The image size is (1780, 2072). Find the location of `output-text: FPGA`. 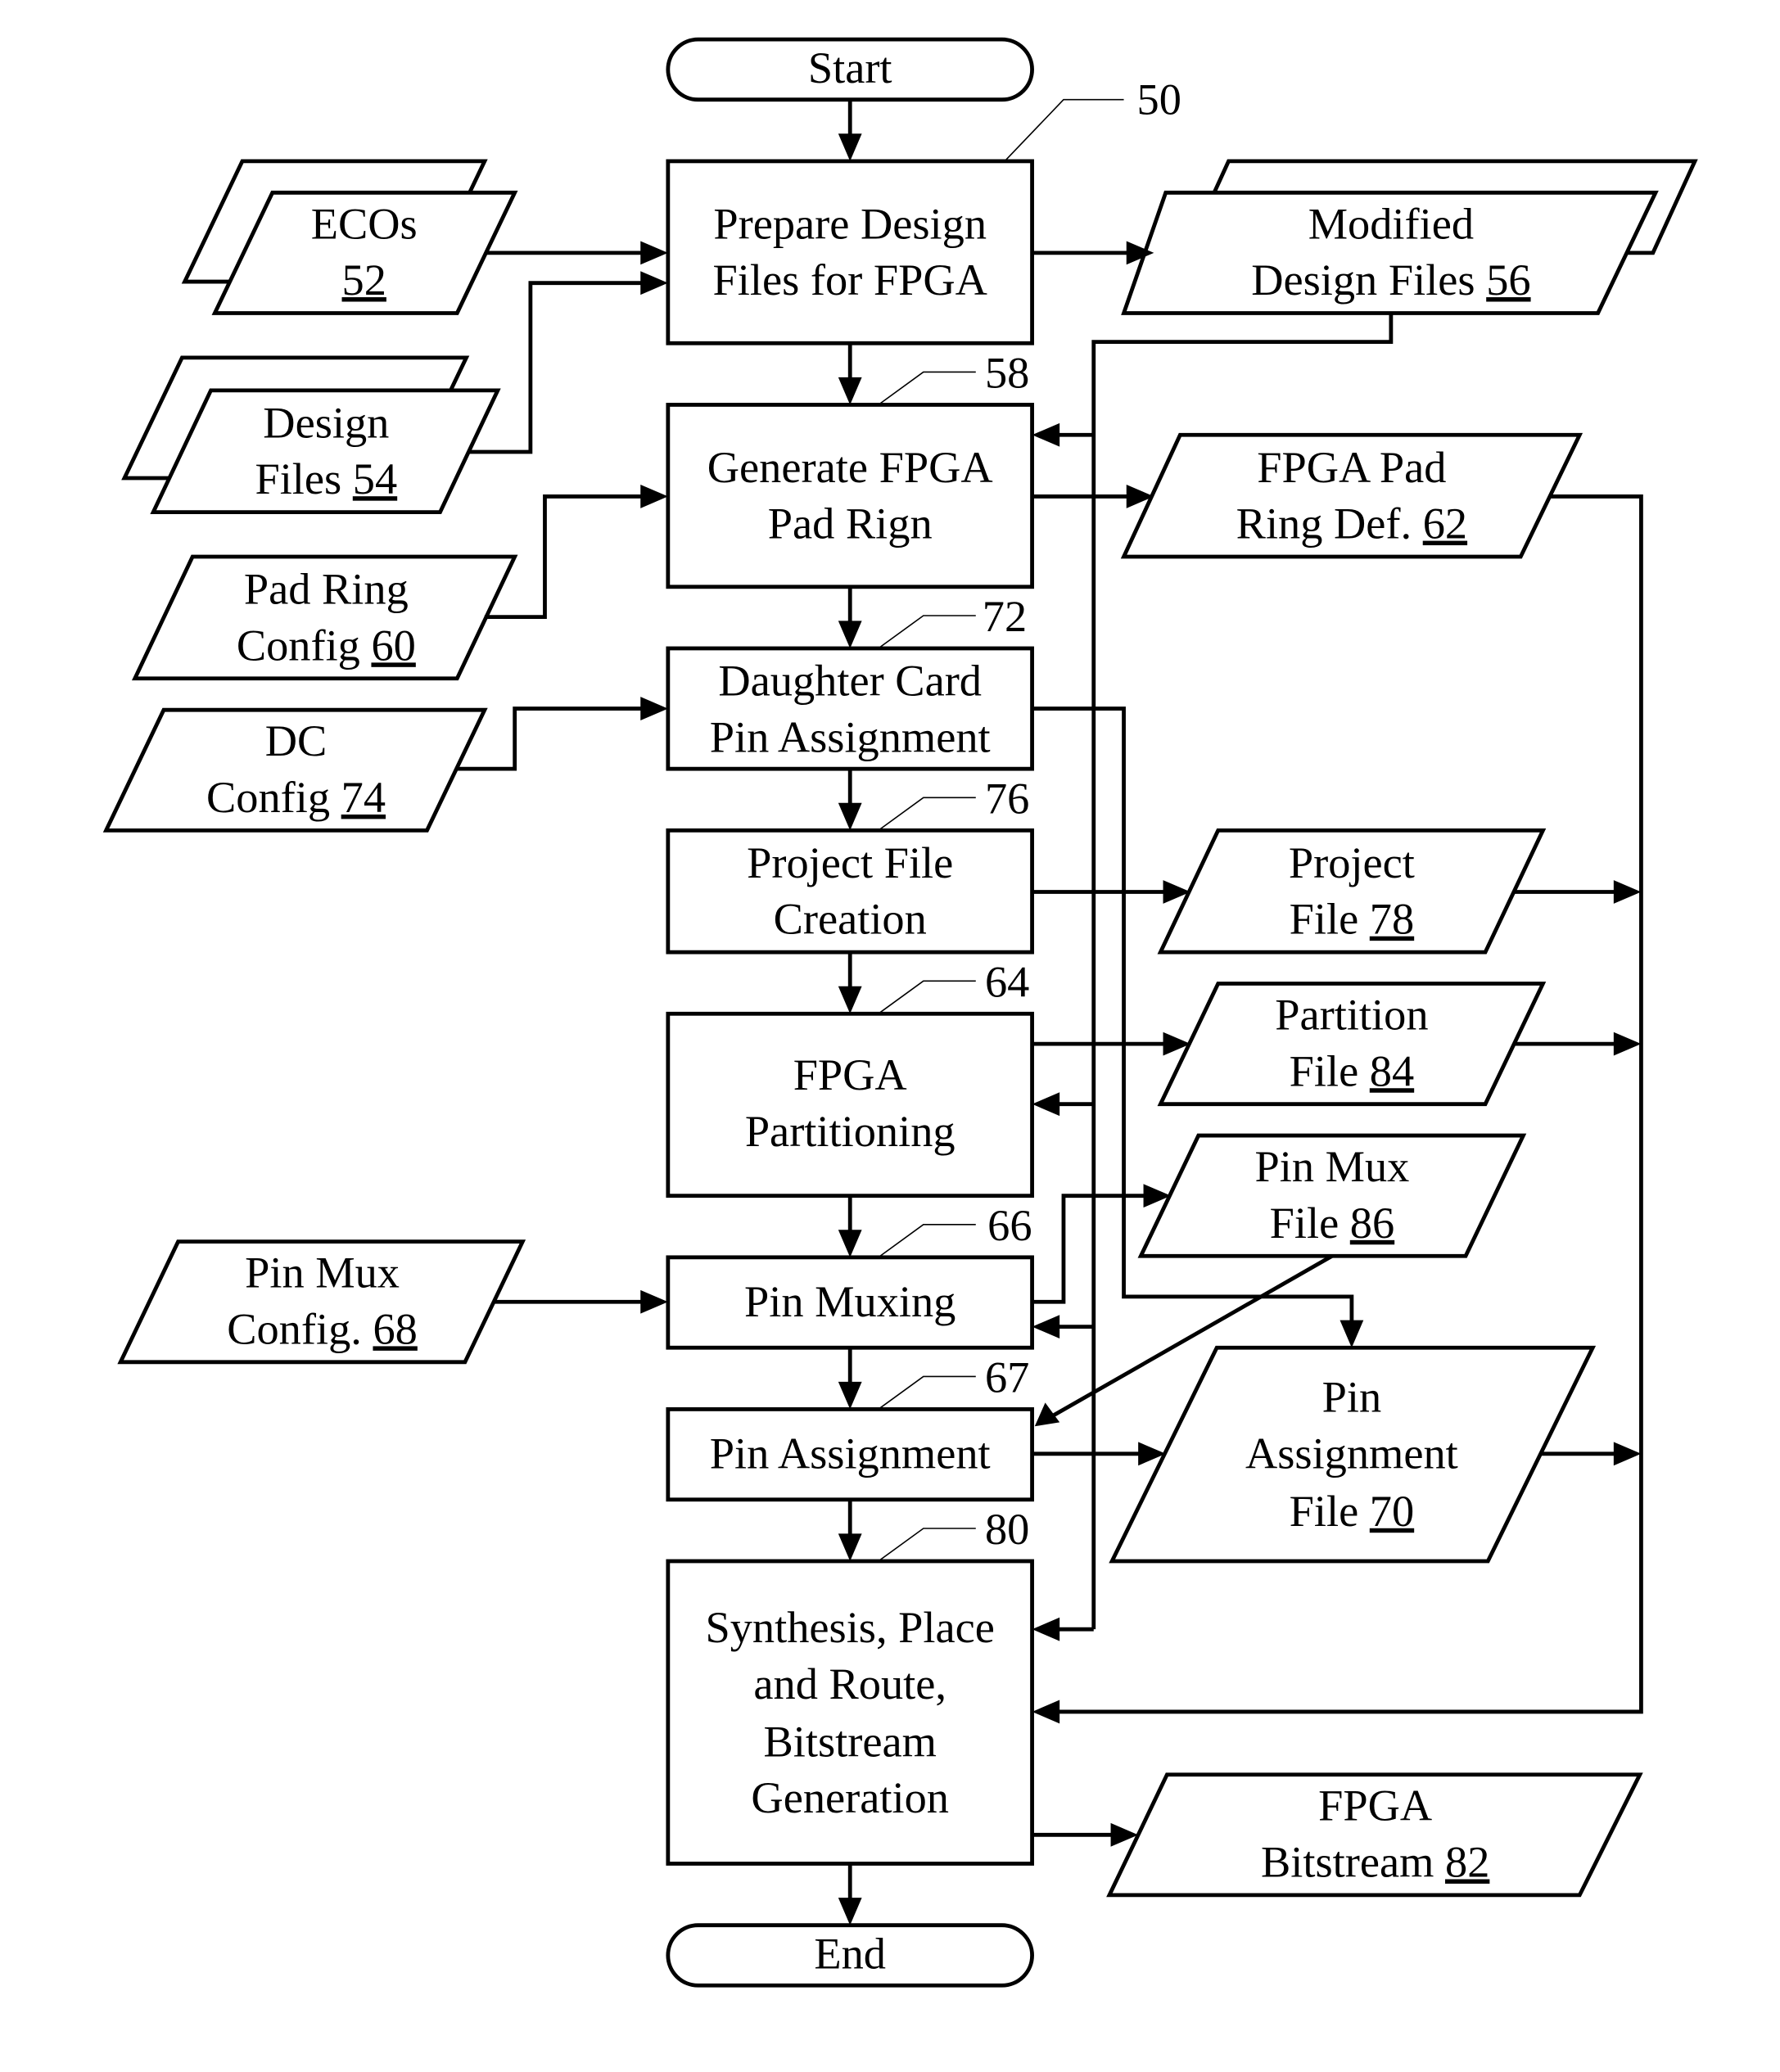

output-text: FPGA is located at coordinates (1375, 1805).